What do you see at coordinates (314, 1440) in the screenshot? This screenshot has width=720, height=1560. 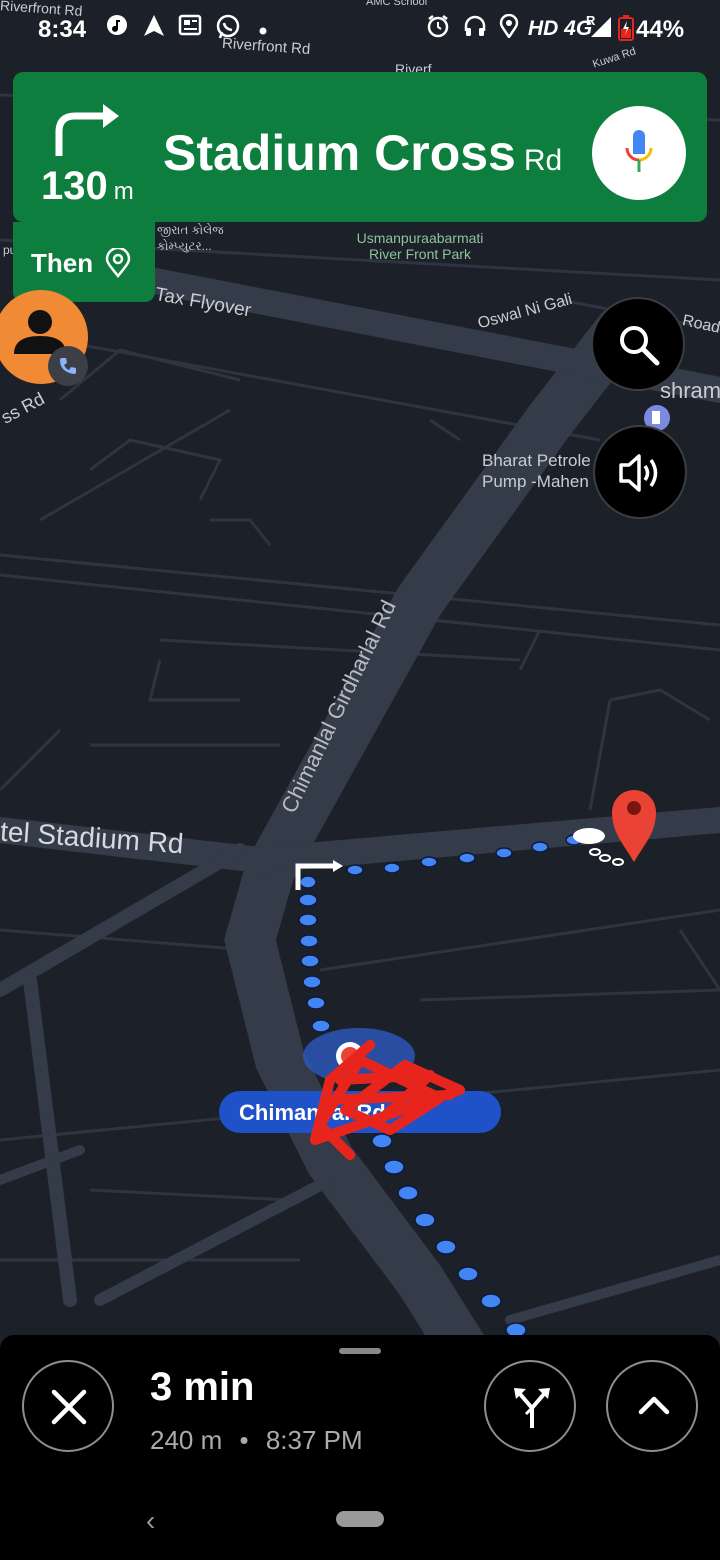 I see `arrival-time: 8:37 PM` at bounding box center [314, 1440].